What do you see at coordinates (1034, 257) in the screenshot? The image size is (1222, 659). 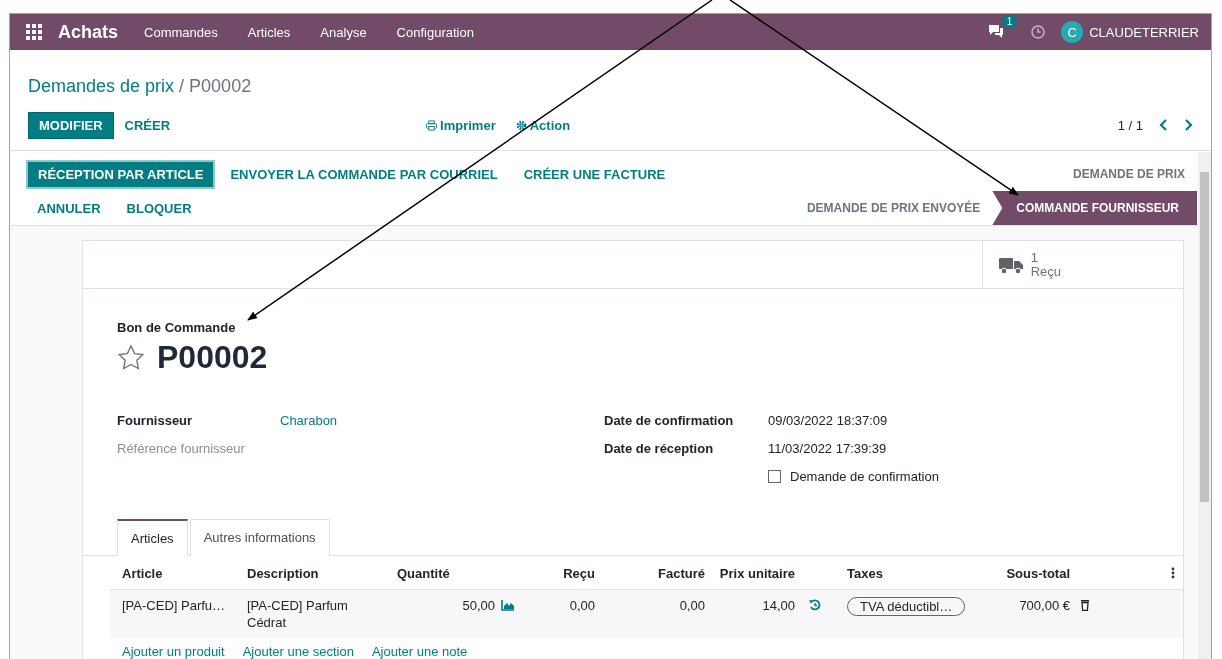 I see `smart-button-count: 1` at bounding box center [1034, 257].